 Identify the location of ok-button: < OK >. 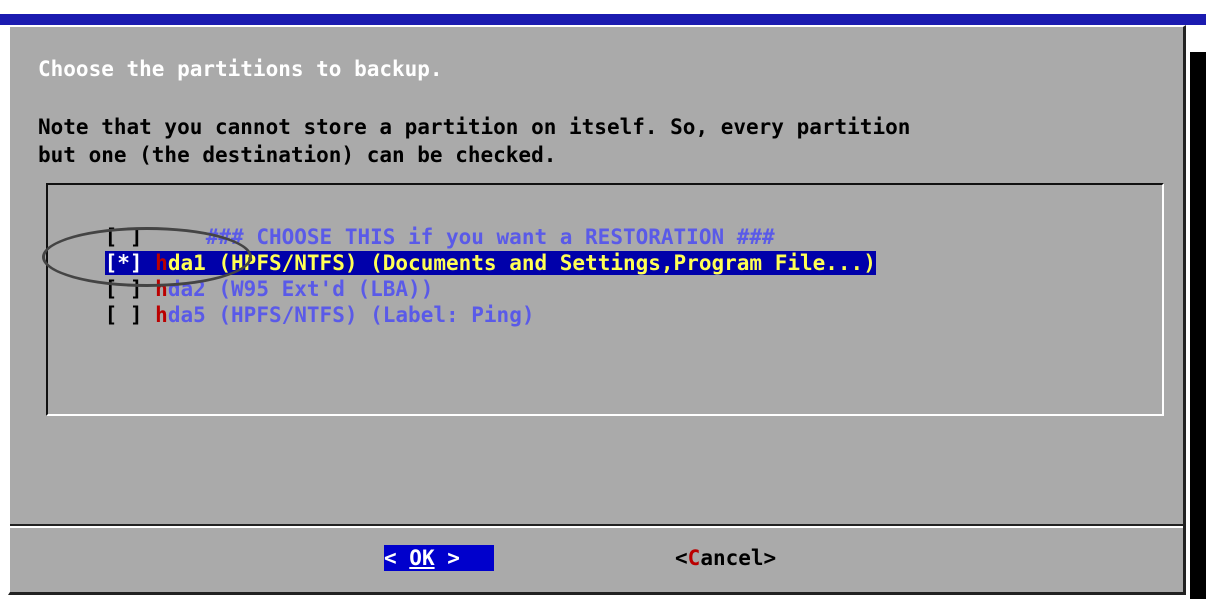
(439, 558).